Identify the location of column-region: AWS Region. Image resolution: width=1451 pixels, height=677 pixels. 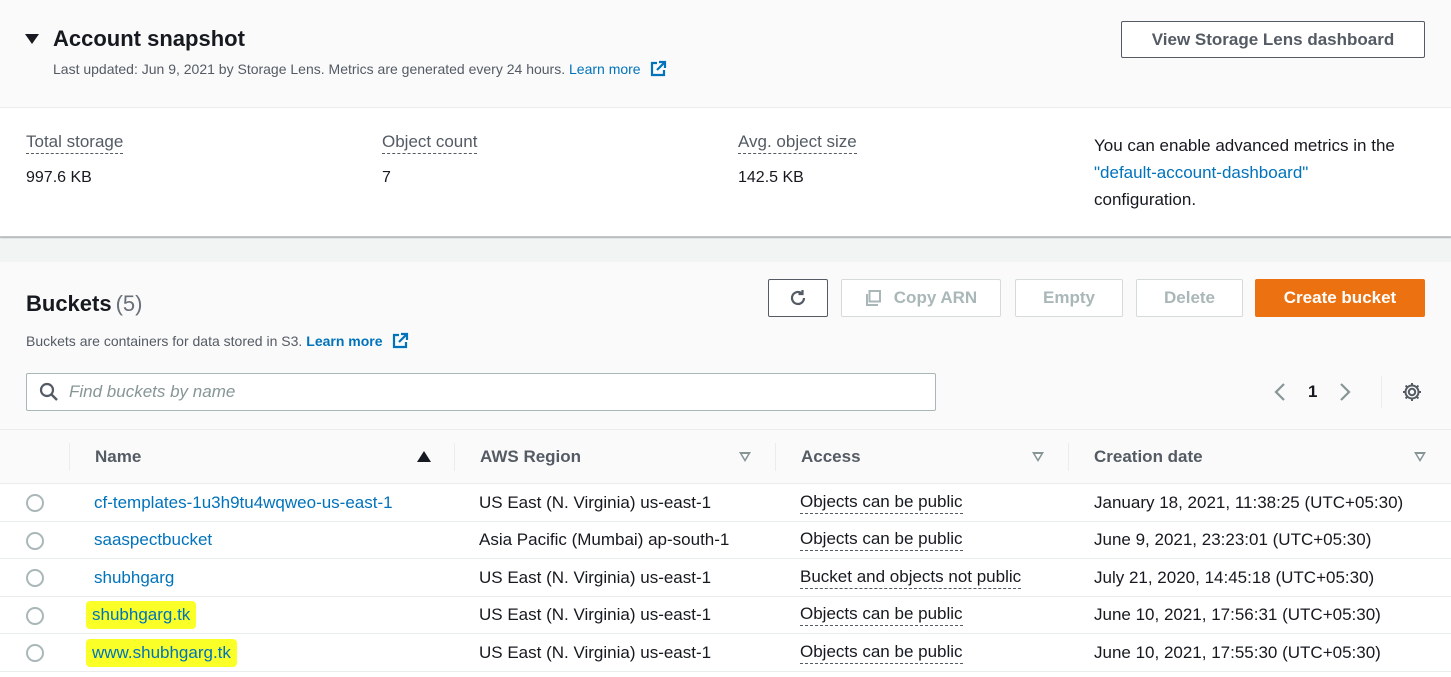
(530, 457).